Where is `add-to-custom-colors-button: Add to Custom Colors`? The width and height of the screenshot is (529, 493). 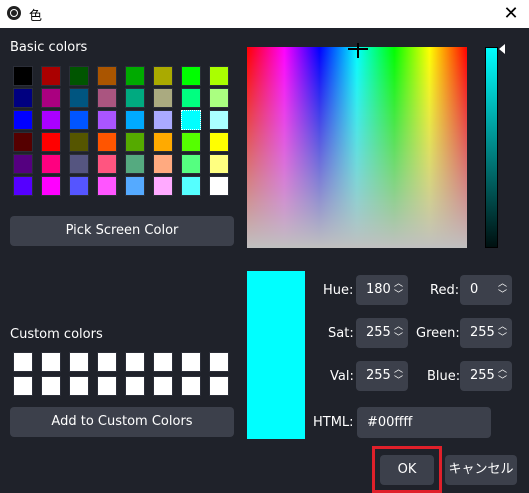
add-to-custom-colors-button: Add to Custom Colors is located at coordinates (122, 422).